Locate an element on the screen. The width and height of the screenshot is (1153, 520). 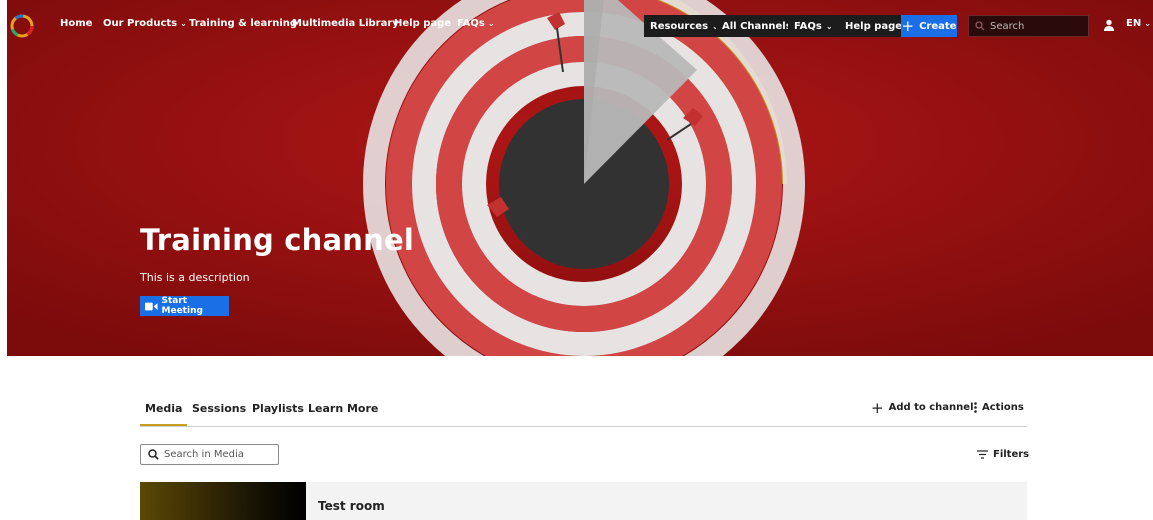
add-to-channel-button: + Add to channel is located at coordinates (922, 407).